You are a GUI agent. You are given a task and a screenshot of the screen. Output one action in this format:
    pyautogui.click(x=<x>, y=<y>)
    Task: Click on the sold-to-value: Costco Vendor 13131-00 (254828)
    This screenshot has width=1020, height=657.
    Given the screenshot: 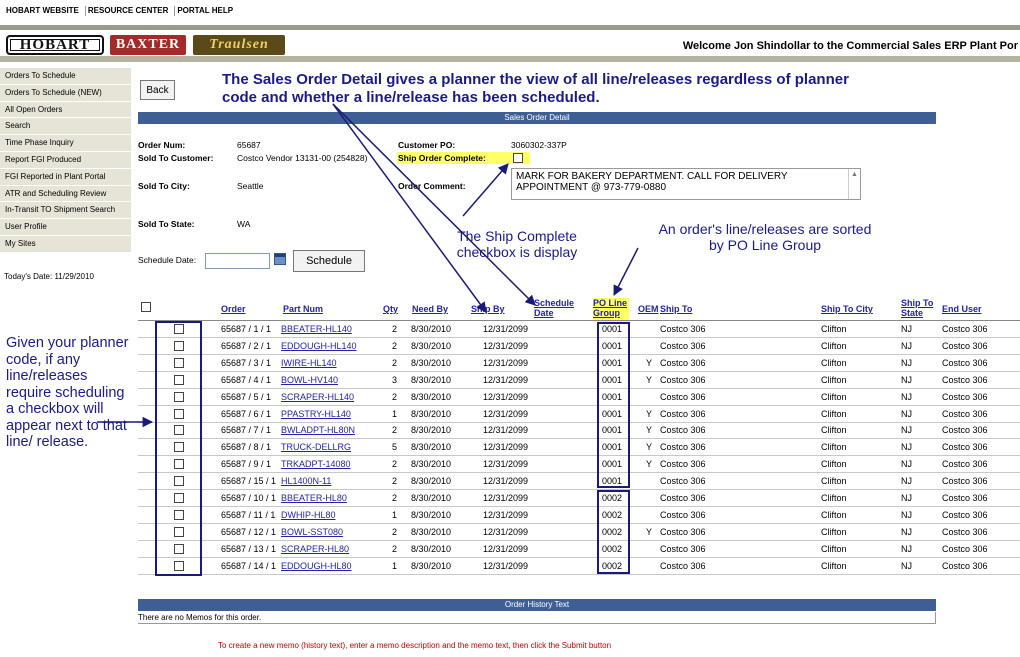 What is the action you would take?
    pyautogui.click(x=302, y=158)
    